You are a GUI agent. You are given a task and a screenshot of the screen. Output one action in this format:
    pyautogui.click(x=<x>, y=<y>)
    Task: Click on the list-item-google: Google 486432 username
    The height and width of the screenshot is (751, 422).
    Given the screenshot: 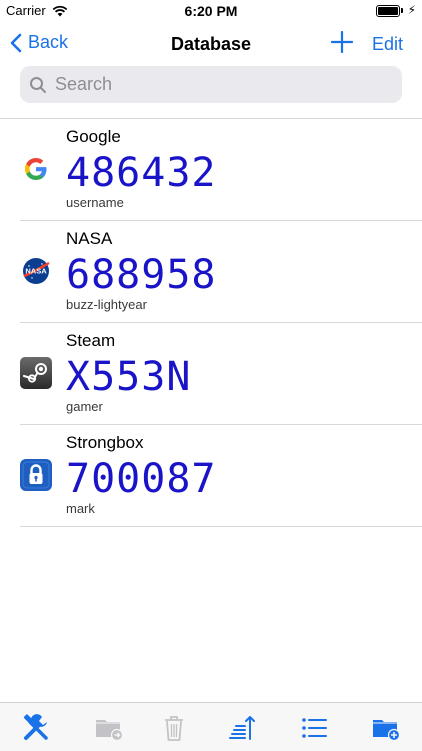 What is the action you would take?
    pyautogui.click(x=211, y=170)
    